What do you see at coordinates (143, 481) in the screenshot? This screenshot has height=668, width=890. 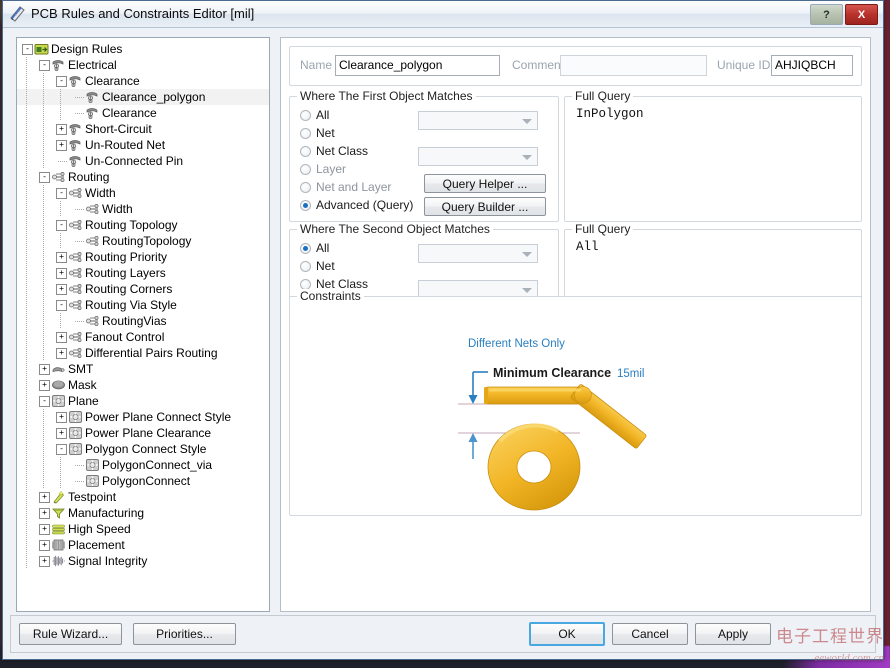 I see `tree-item-polygonconnect: PolygonConnect` at bounding box center [143, 481].